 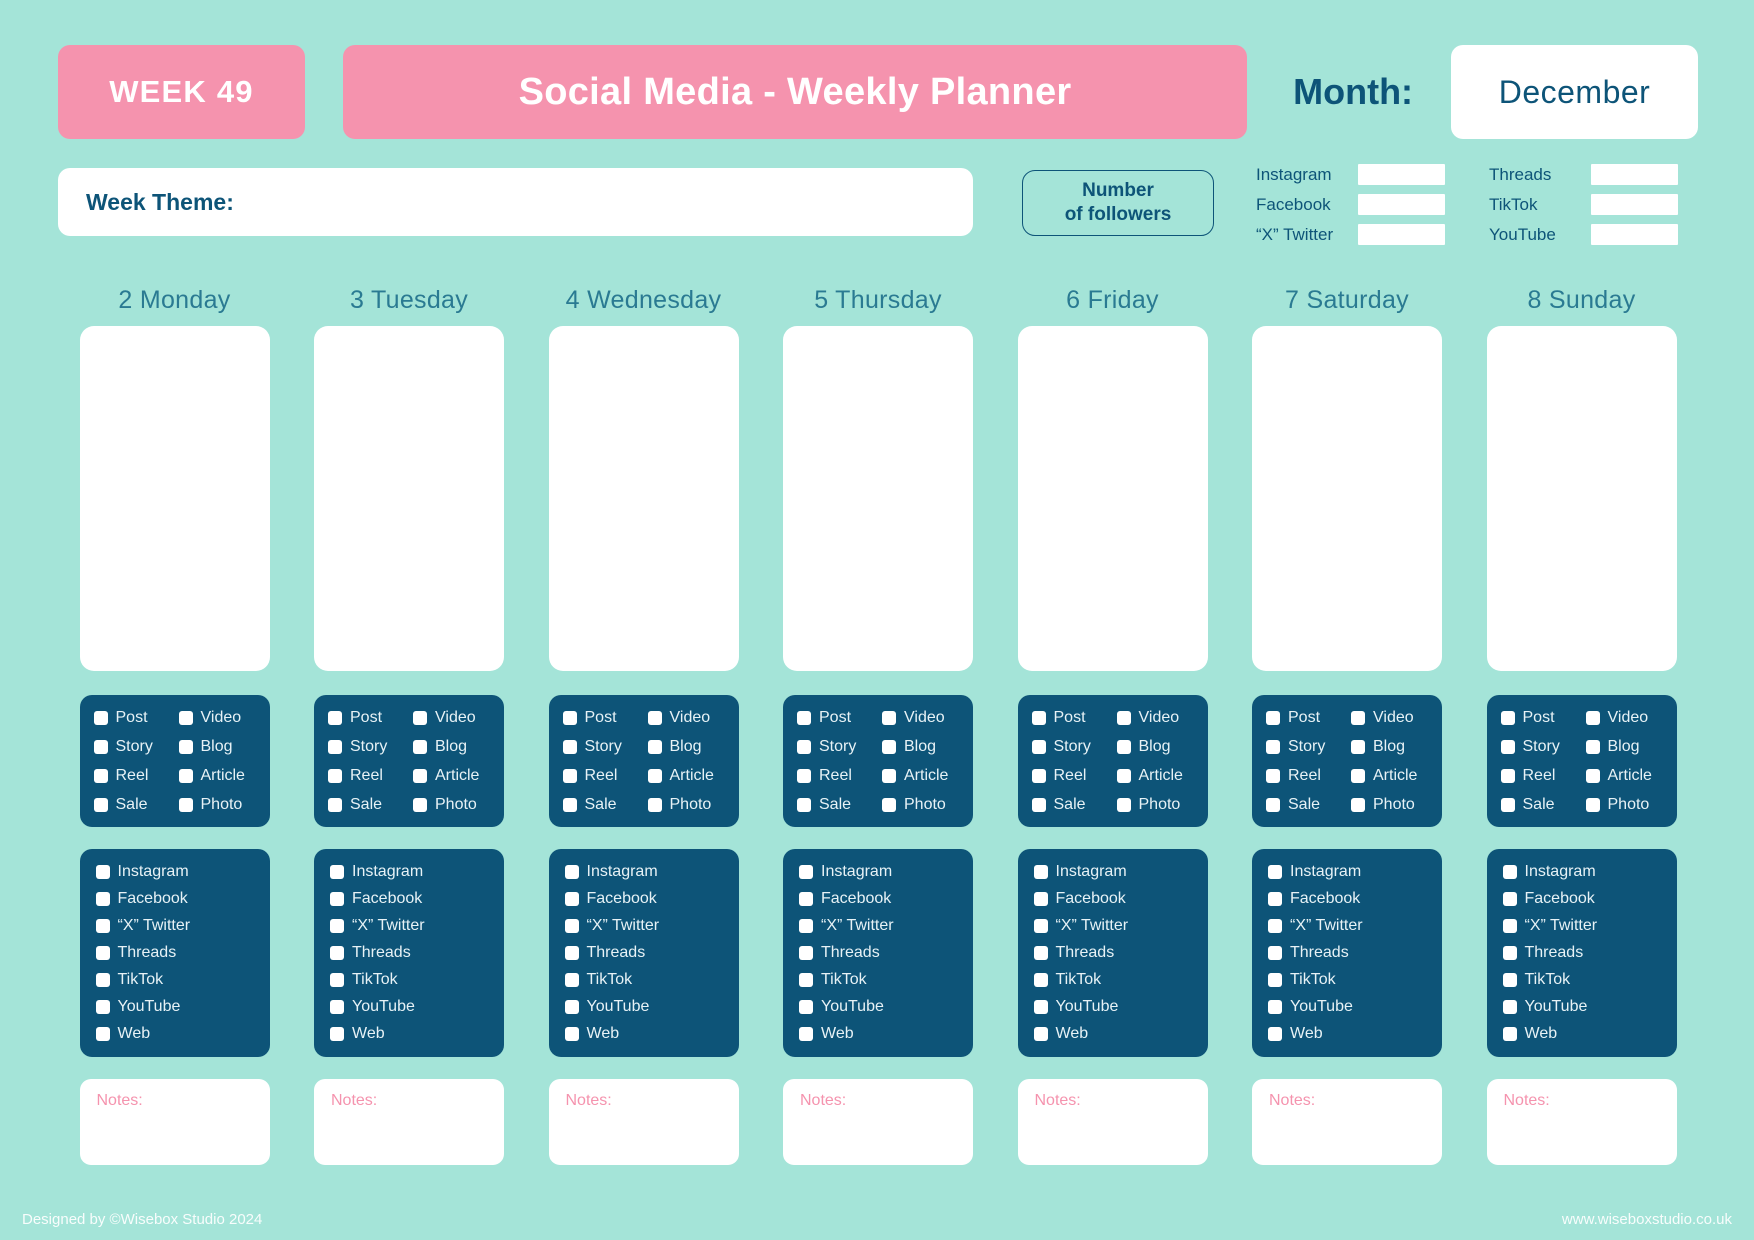 What do you see at coordinates (1634, 174) in the screenshot?
I see `follower-input-threads` at bounding box center [1634, 174].